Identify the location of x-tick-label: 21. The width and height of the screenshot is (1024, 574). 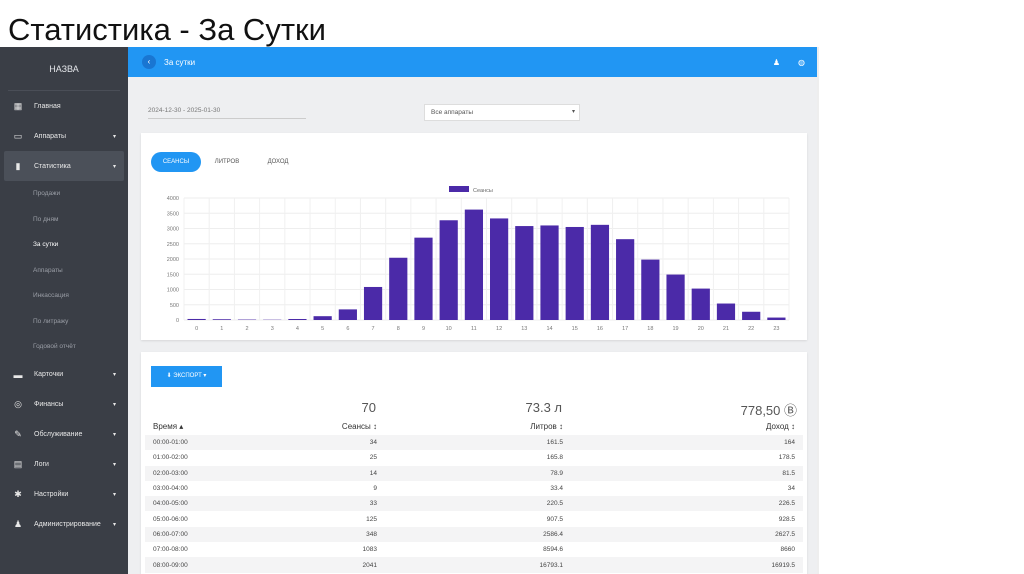
(726, 329).